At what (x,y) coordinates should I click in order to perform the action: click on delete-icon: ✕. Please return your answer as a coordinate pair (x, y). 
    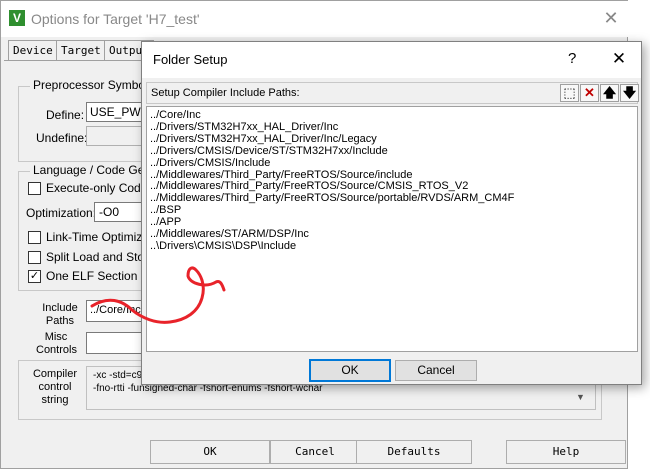
    Looking at the image, I should click on (589, 93).